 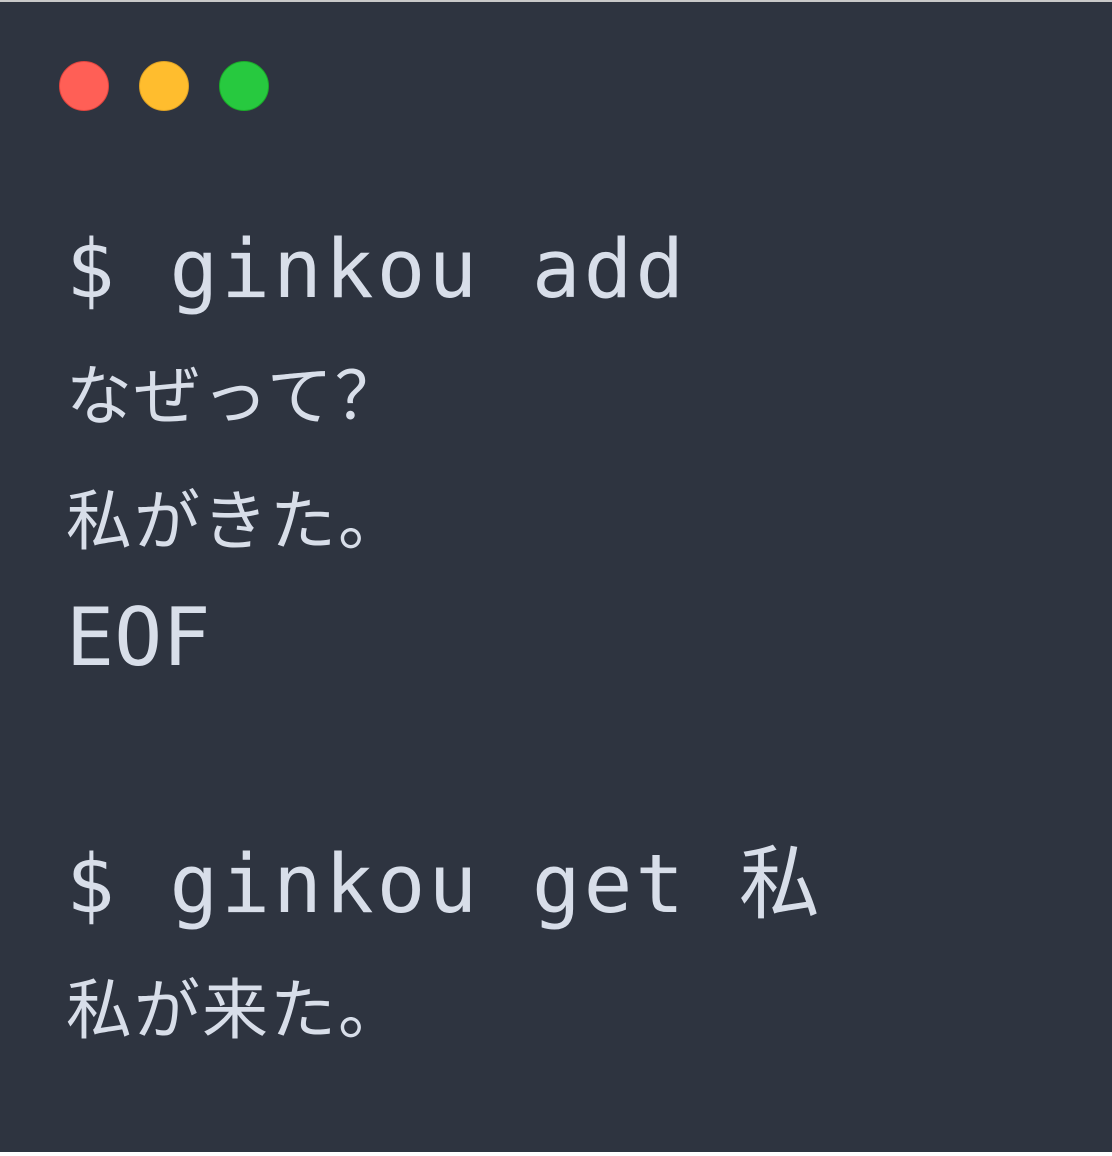 I want to click on command-line-add: $ ginkou add, so click(x=377, y=270).